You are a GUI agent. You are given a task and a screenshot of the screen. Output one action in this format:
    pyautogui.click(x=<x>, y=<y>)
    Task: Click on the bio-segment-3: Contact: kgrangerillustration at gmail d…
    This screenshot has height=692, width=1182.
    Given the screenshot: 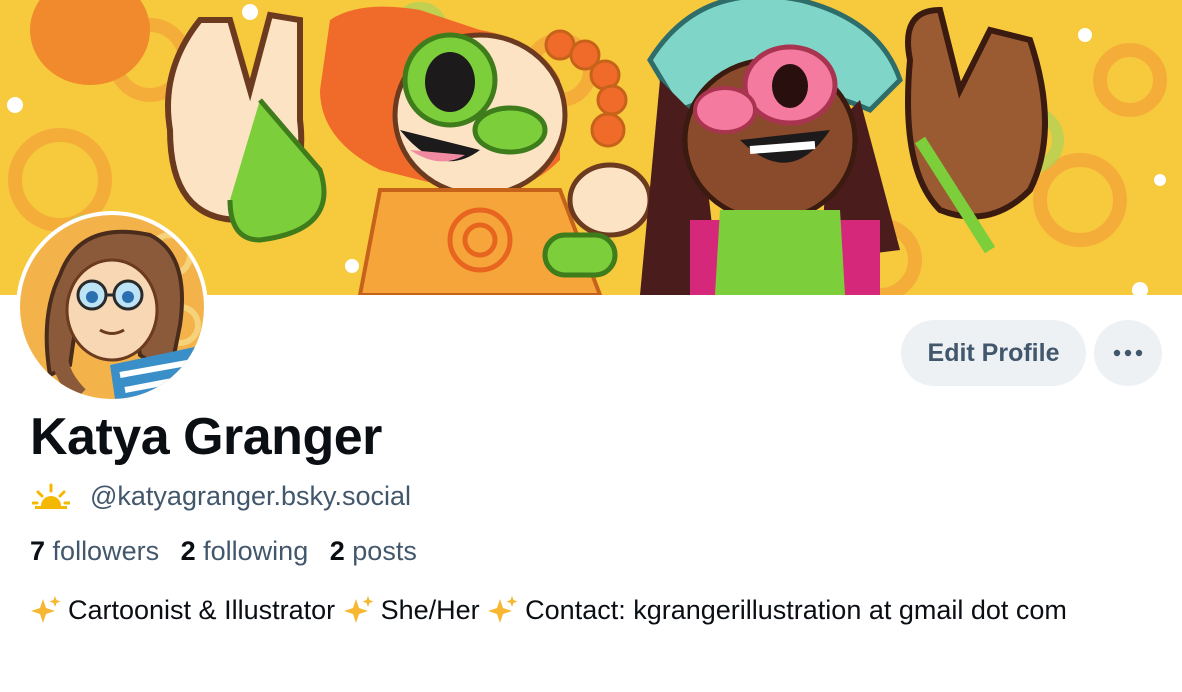 What is the action you would take?
    pyautogui.click(x=796, y=610)
    